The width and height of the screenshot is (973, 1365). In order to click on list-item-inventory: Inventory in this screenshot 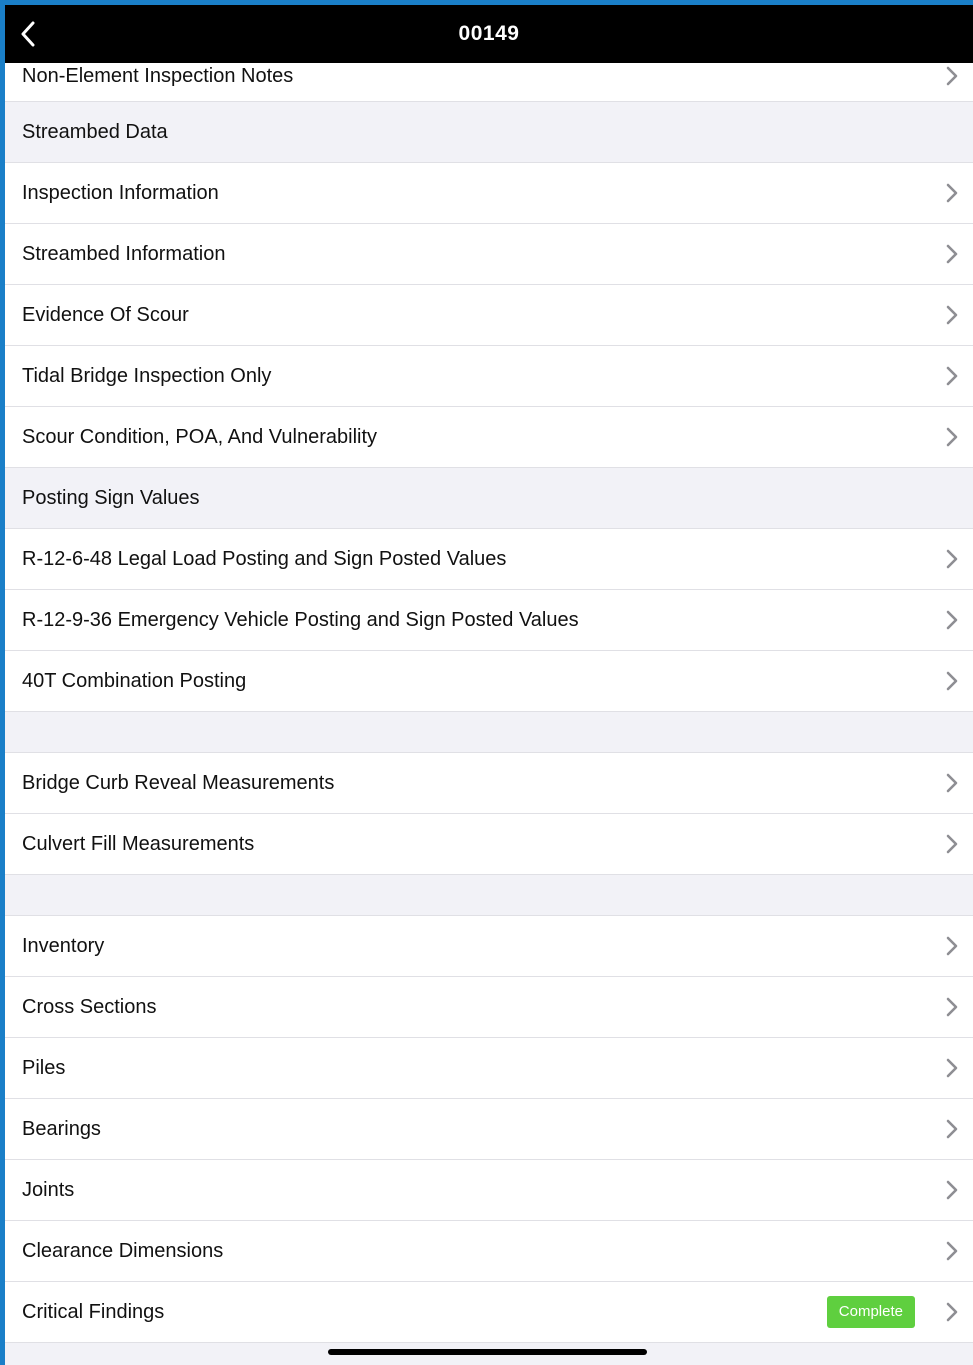, I will do `click(489, 946)`.